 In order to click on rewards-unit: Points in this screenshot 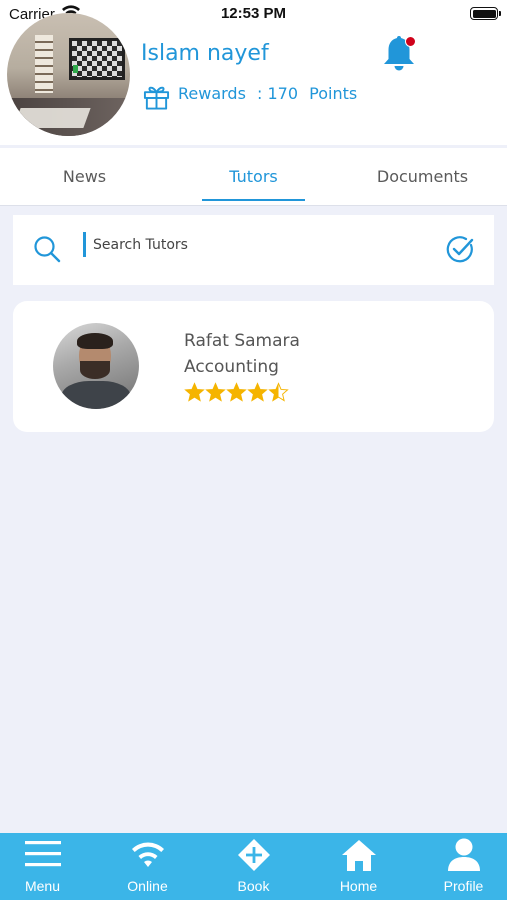, I will do `click(333, 93)`.